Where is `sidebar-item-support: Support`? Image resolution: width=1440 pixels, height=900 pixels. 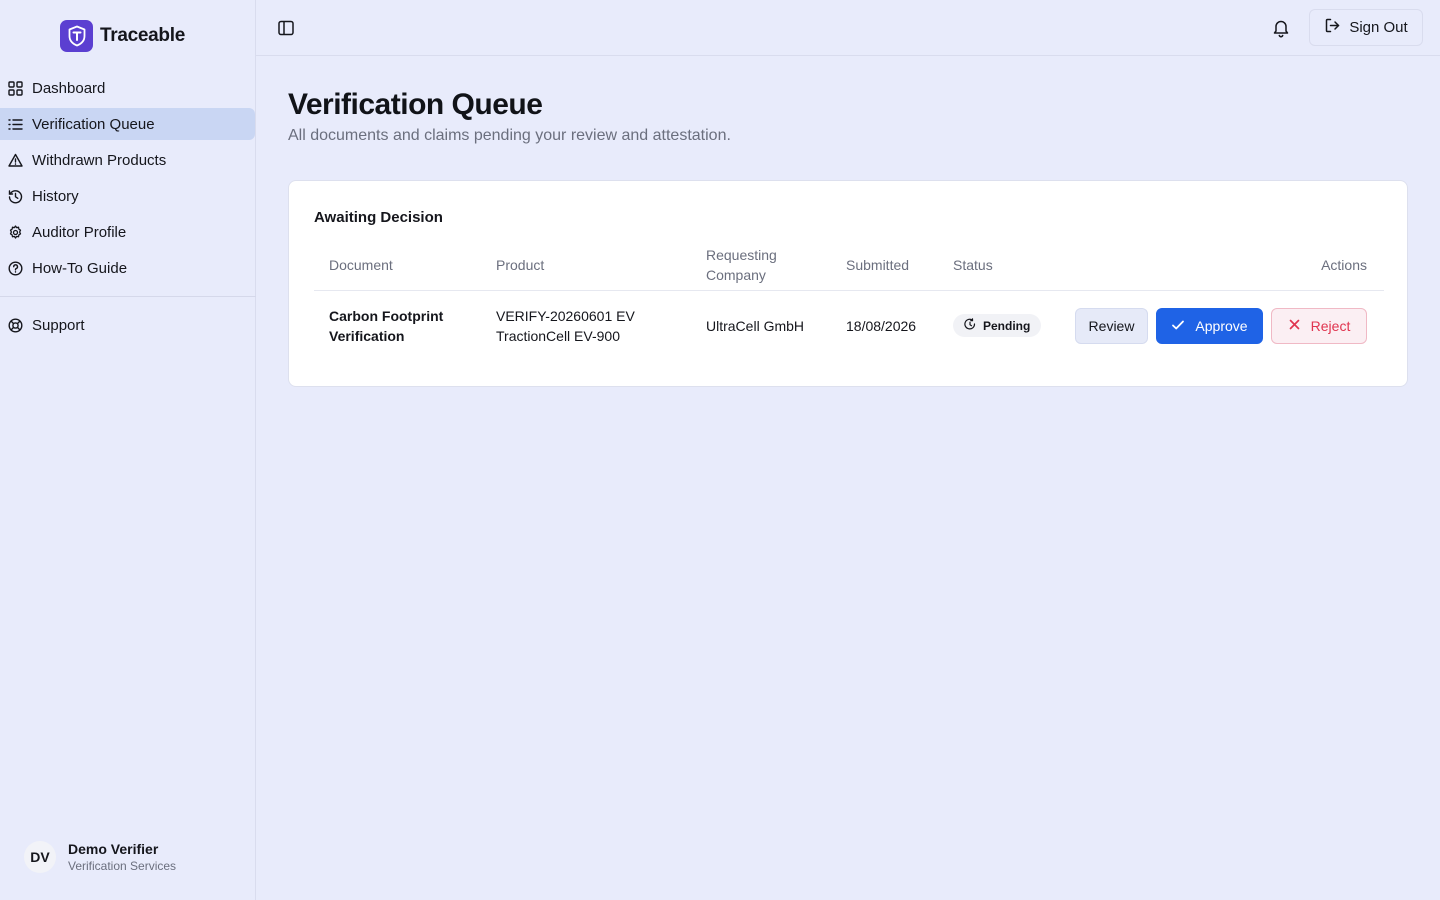 sidebar-item-support: Support is located at coordinates (127, 325).